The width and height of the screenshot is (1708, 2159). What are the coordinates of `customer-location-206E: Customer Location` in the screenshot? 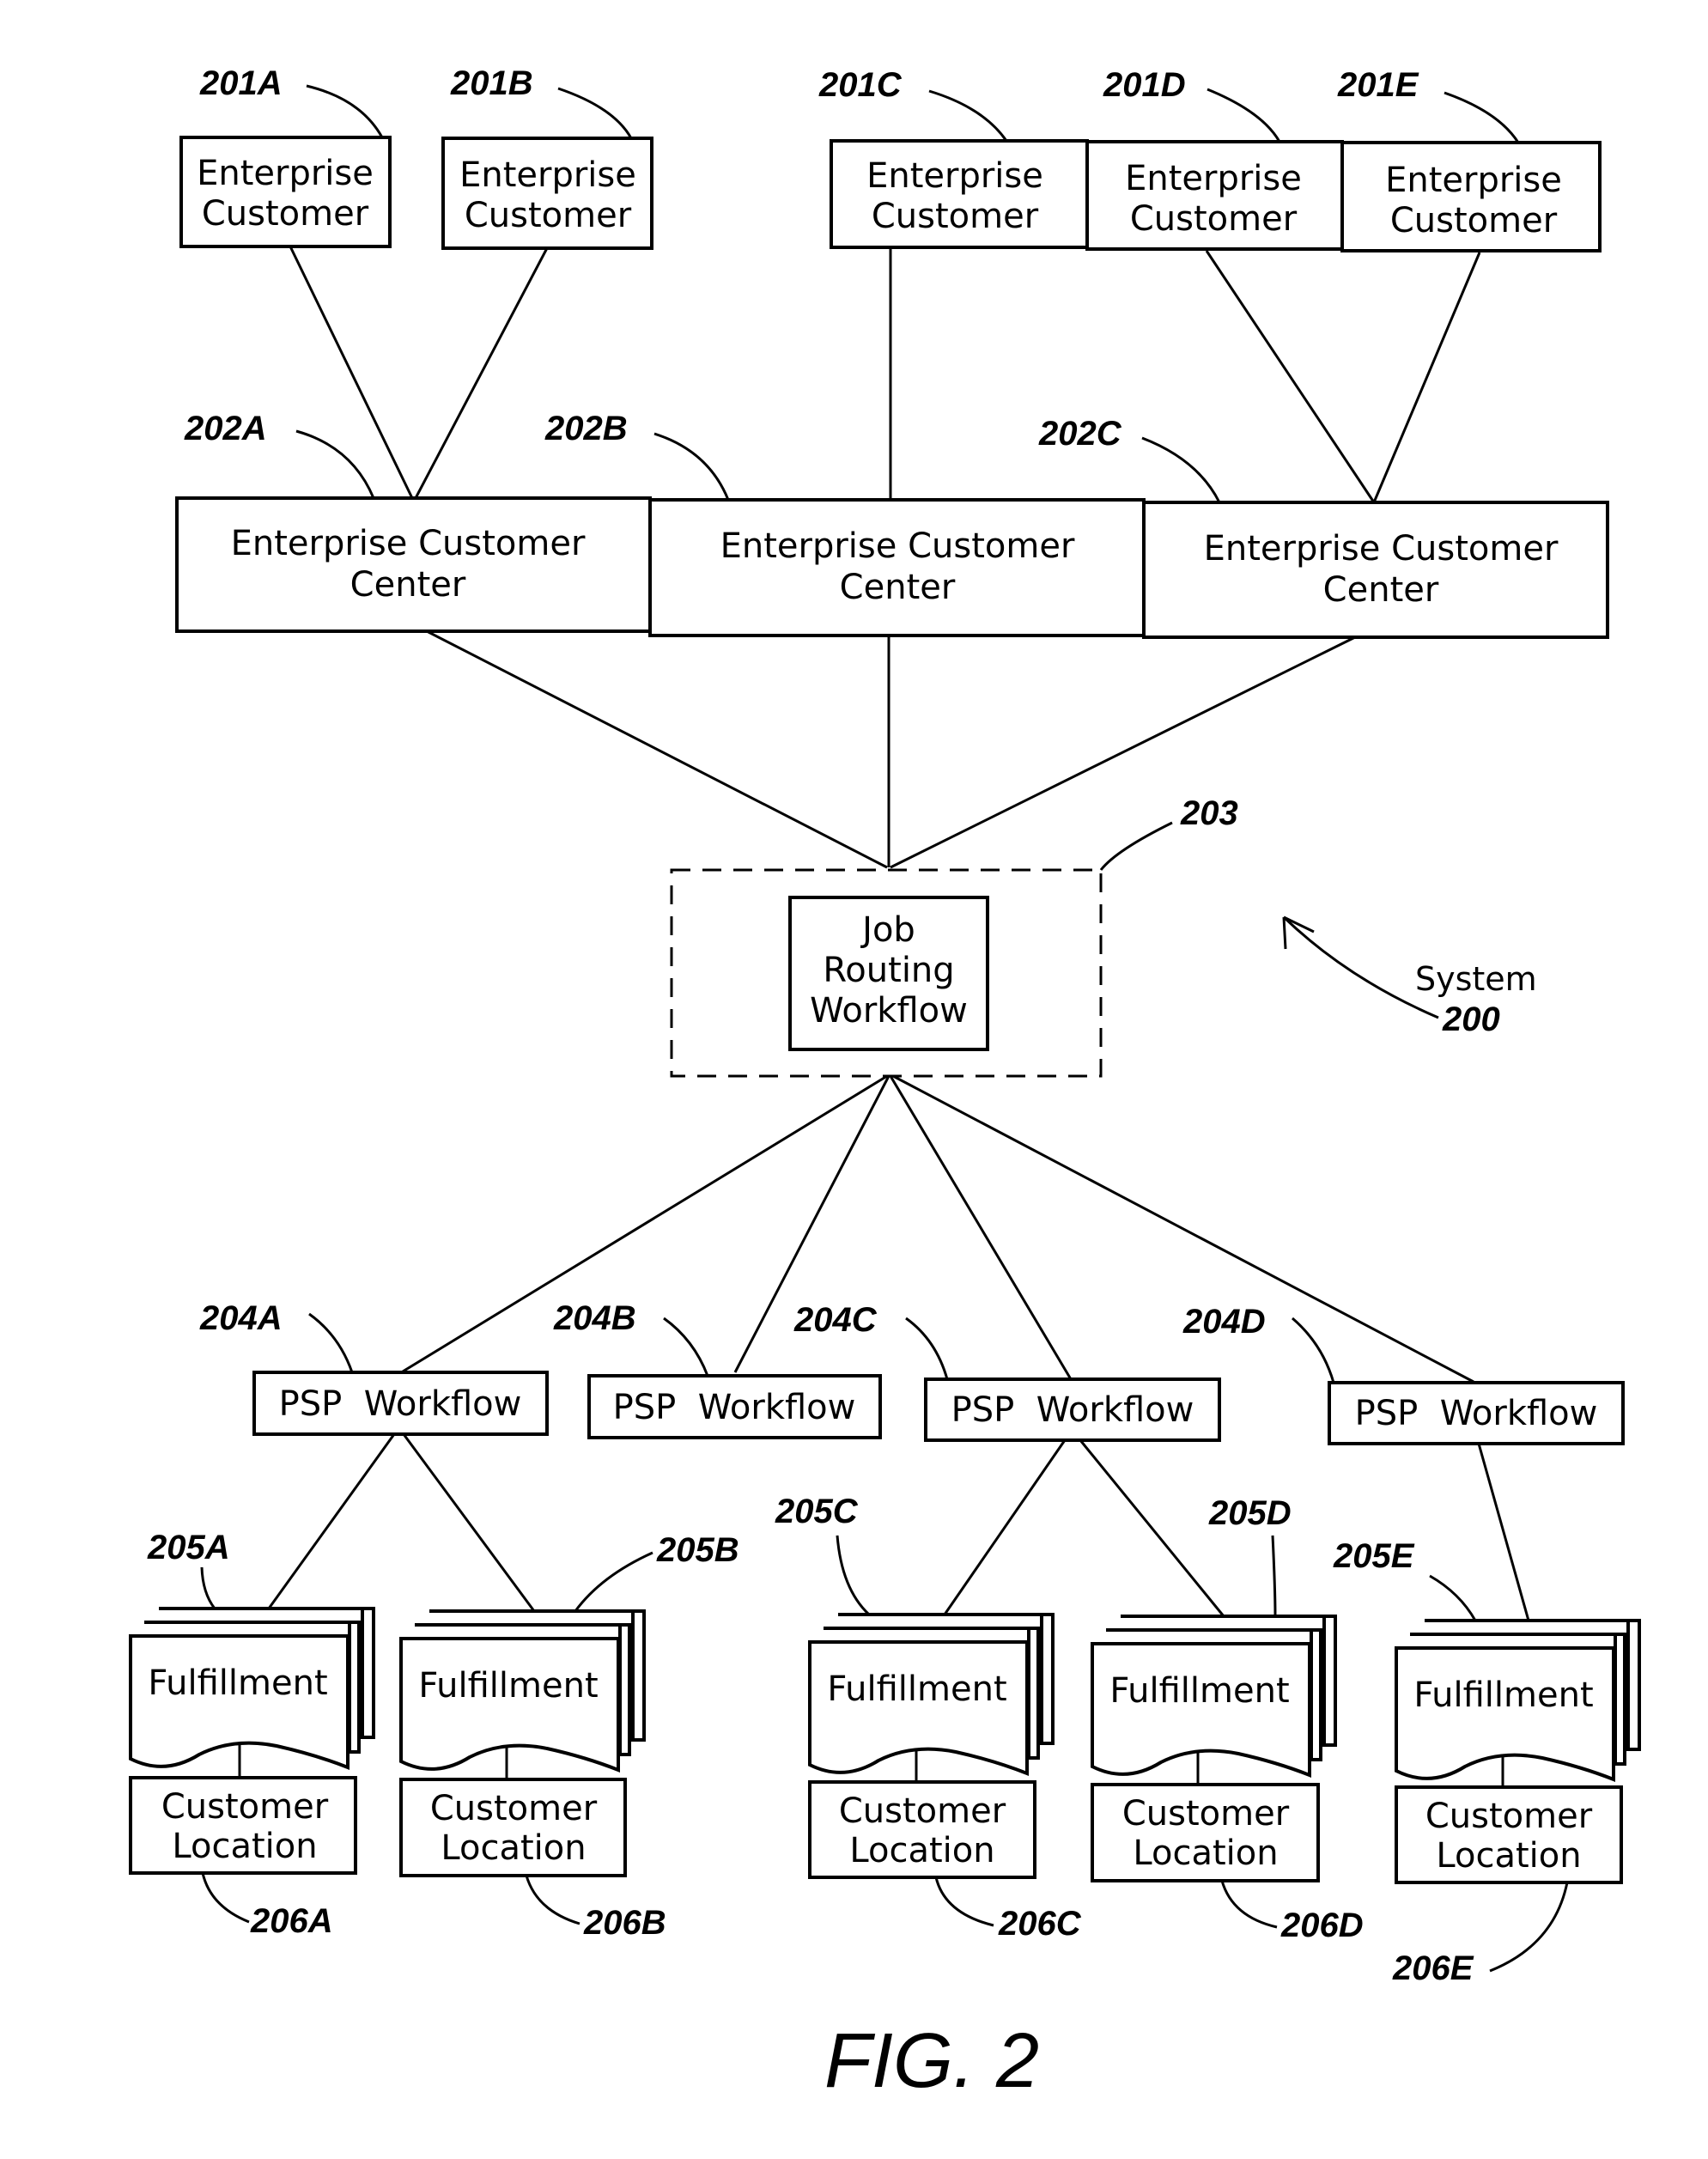 It's located at (1509, 1834).